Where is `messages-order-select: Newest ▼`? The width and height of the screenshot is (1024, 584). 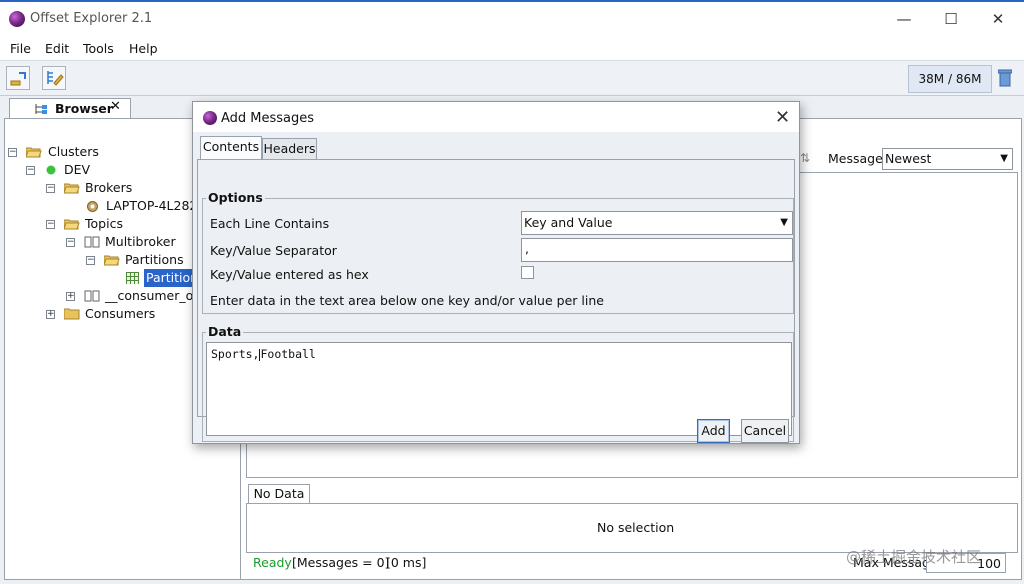
messages-order-select: Newest ▼ is located at coordinates (947, 159).